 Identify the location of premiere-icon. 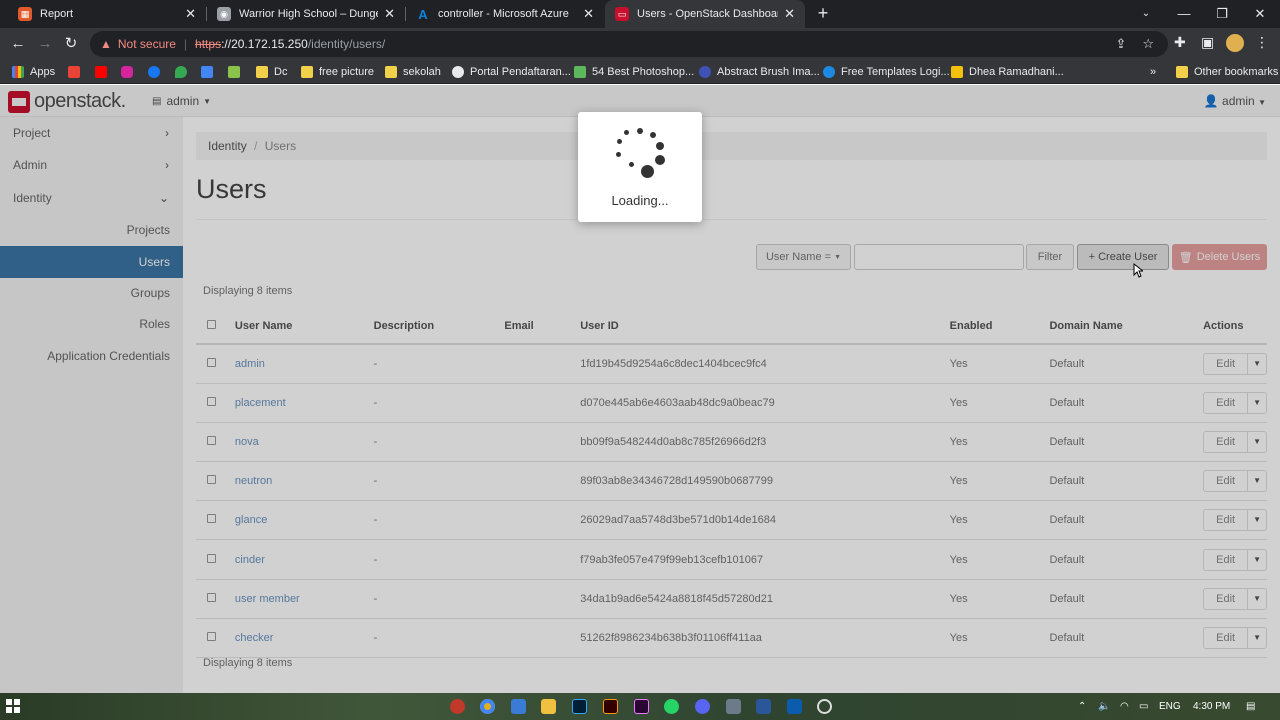
(641, 706).